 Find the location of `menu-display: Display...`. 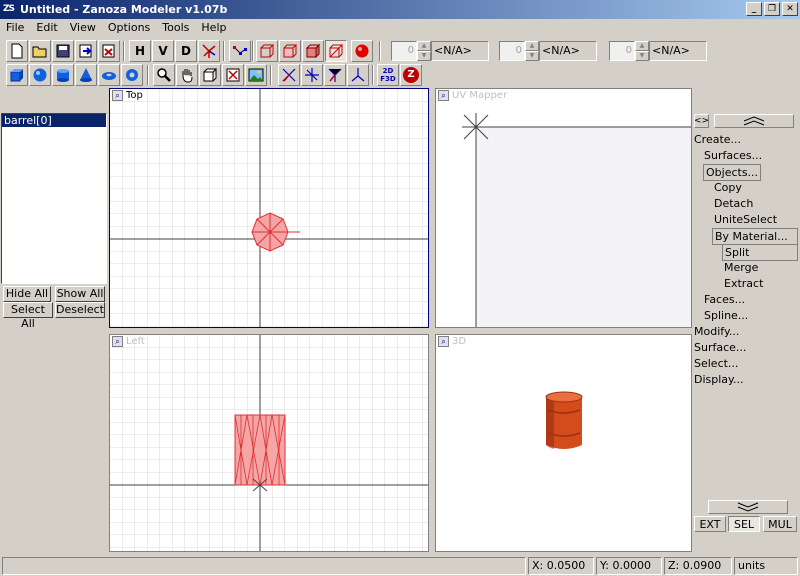

menu-display: Display... is located at coordinates (718, 379).